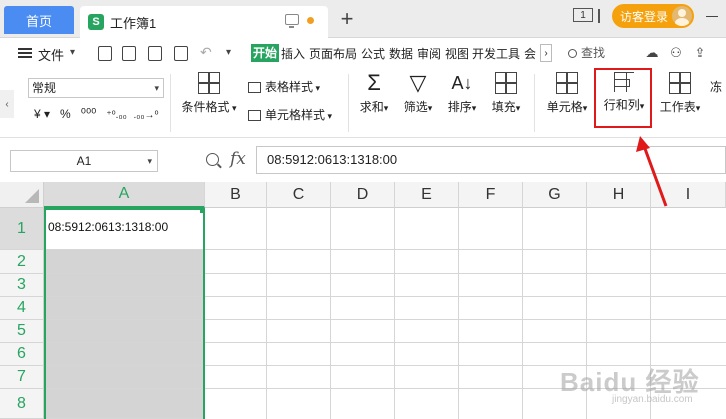 This screenshot has height=419, width=726. Describe the element at coordinates (429, 53) in the screenshot. I see `tab-review: 审阅` at that location.